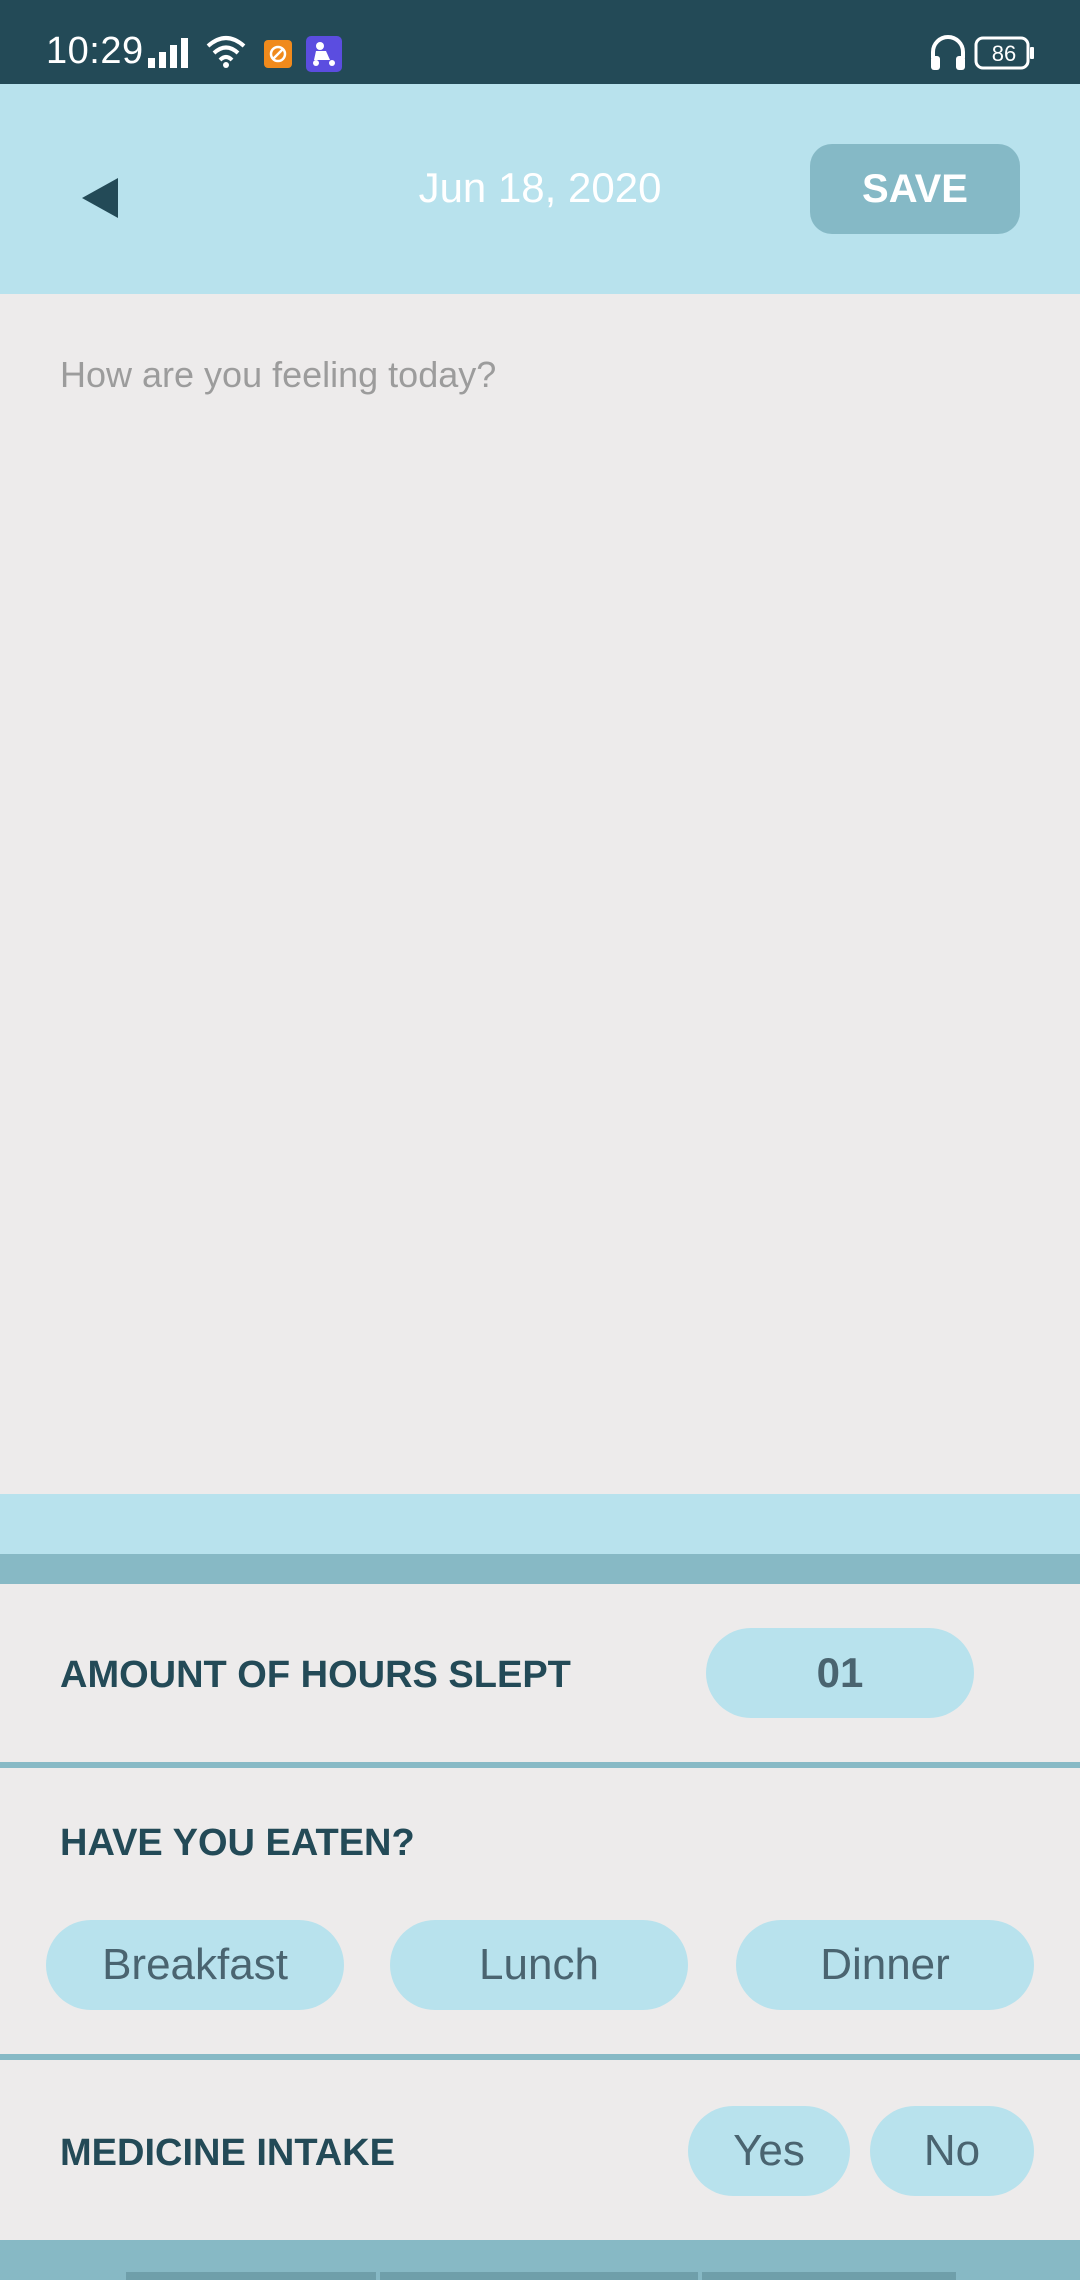 This screenshot has width=1080, height=2280. I want to click on hours-slept-input: 01, so click(840, 1673).